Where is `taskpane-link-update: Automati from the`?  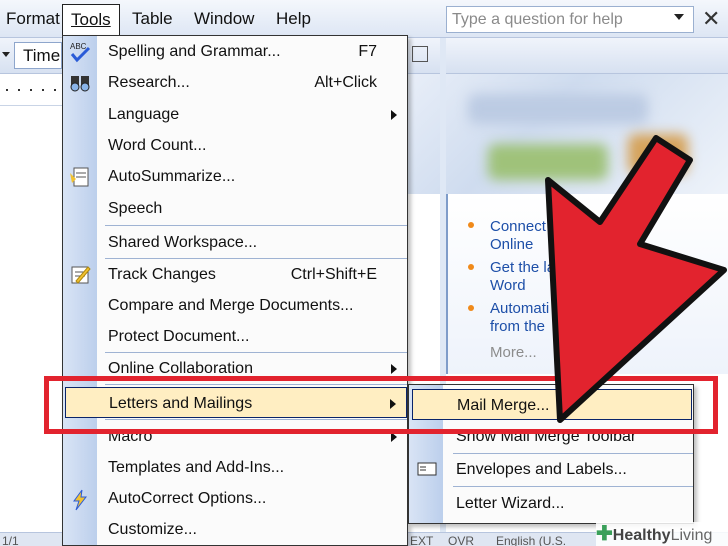 taskpane-link-update: Automati from the is located at coordinates (519, 318).